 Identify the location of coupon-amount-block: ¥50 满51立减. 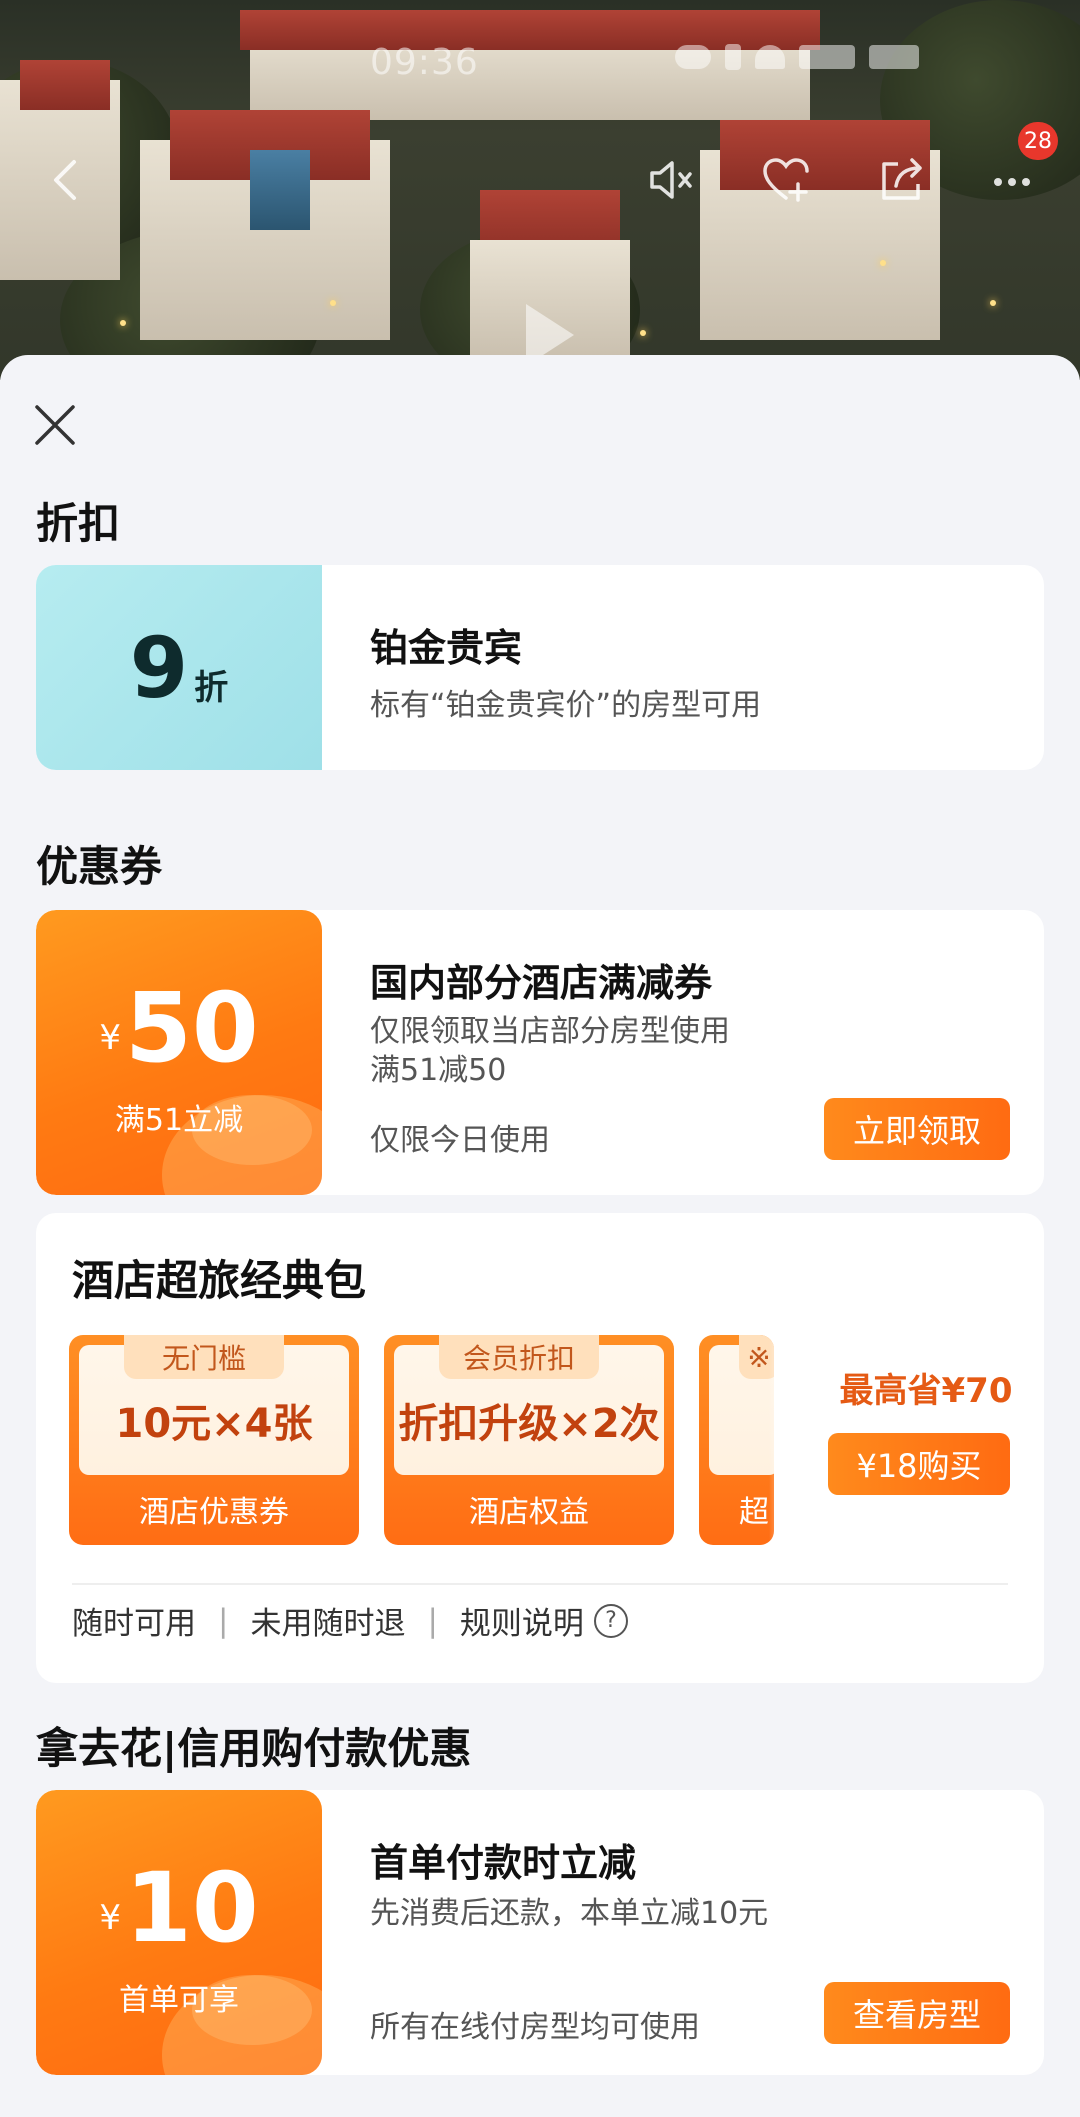
(179, 1052).